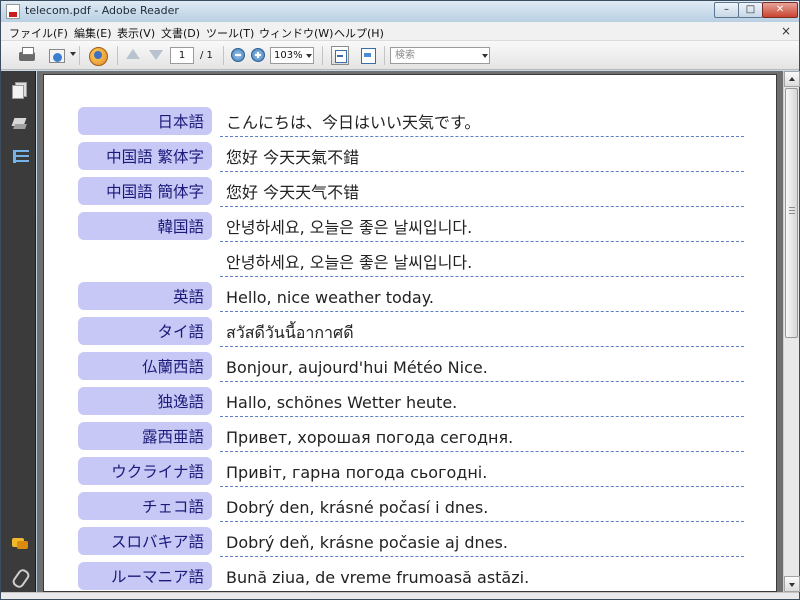 The height and width of the screenshot is (600, 800). Describe the element at coordinates (288, 55) in the screenshot. I see `zoom-value: 103%` at that location.